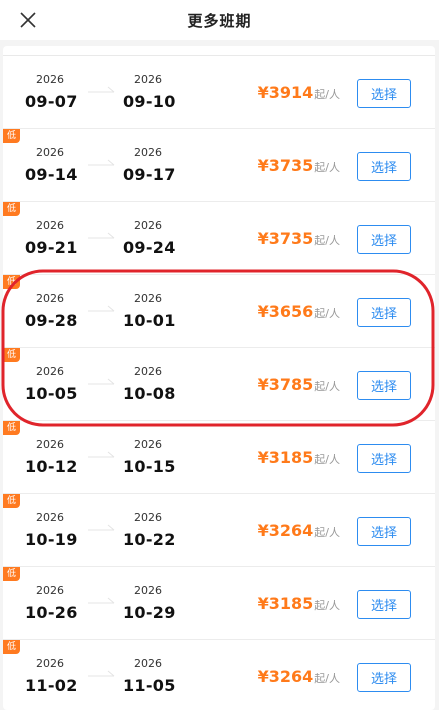 Image resolution: width=439 pixels, height=710 pixels. Describe the element at coordinates (51, 539) in the screenshot. I see `departure-date: 10-19` at that location.